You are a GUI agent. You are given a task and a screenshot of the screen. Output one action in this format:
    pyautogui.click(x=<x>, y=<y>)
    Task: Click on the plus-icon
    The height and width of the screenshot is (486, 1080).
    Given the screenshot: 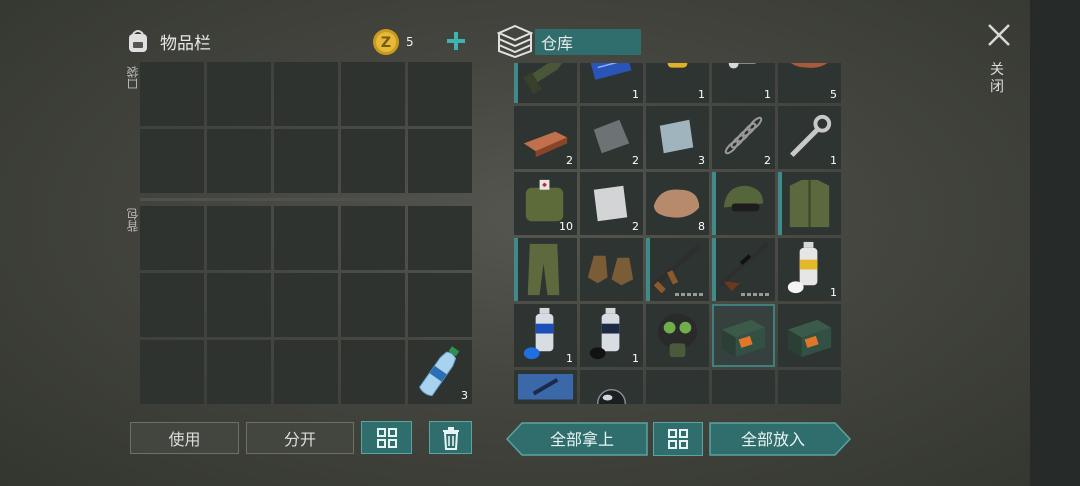 What is the action you would take?
    pyautogui.click(x=456, y=41)
    